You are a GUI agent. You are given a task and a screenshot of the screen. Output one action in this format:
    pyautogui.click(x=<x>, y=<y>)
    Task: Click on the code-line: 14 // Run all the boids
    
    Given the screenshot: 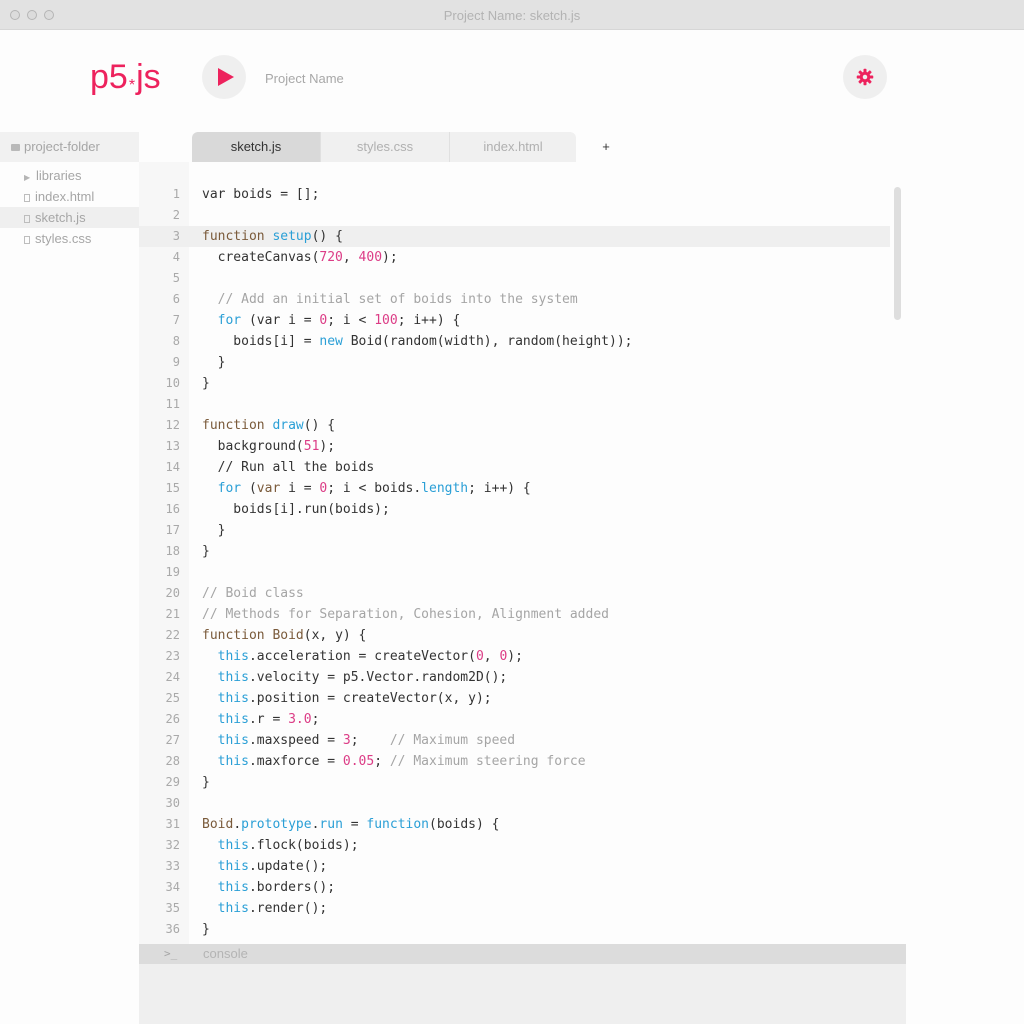 What is the action you would take?
    pyautogui.click(x=522, y=467)
    